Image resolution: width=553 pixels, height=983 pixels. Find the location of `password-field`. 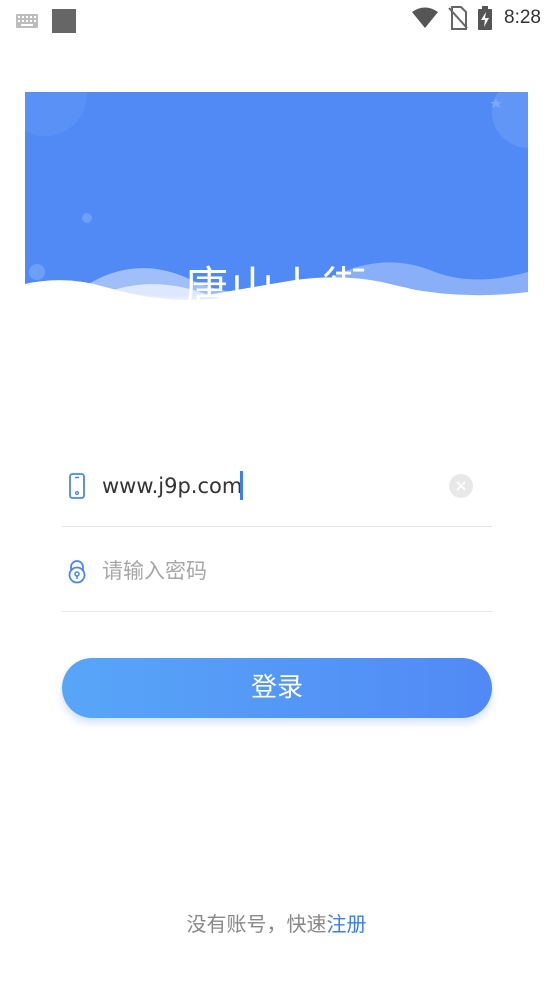

password-field is located at coordinates (277, 571).